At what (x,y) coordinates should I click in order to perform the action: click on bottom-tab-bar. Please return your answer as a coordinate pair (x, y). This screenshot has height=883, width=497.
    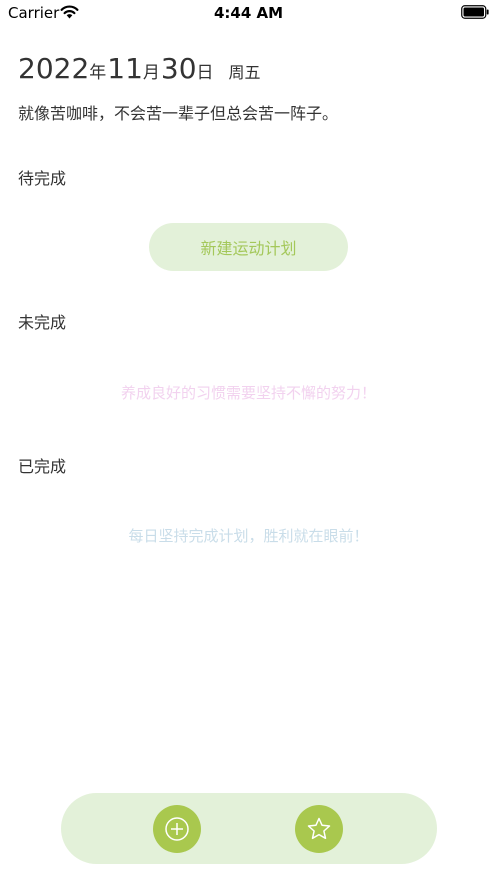
    Looking at the image, I should click on (249, 828).